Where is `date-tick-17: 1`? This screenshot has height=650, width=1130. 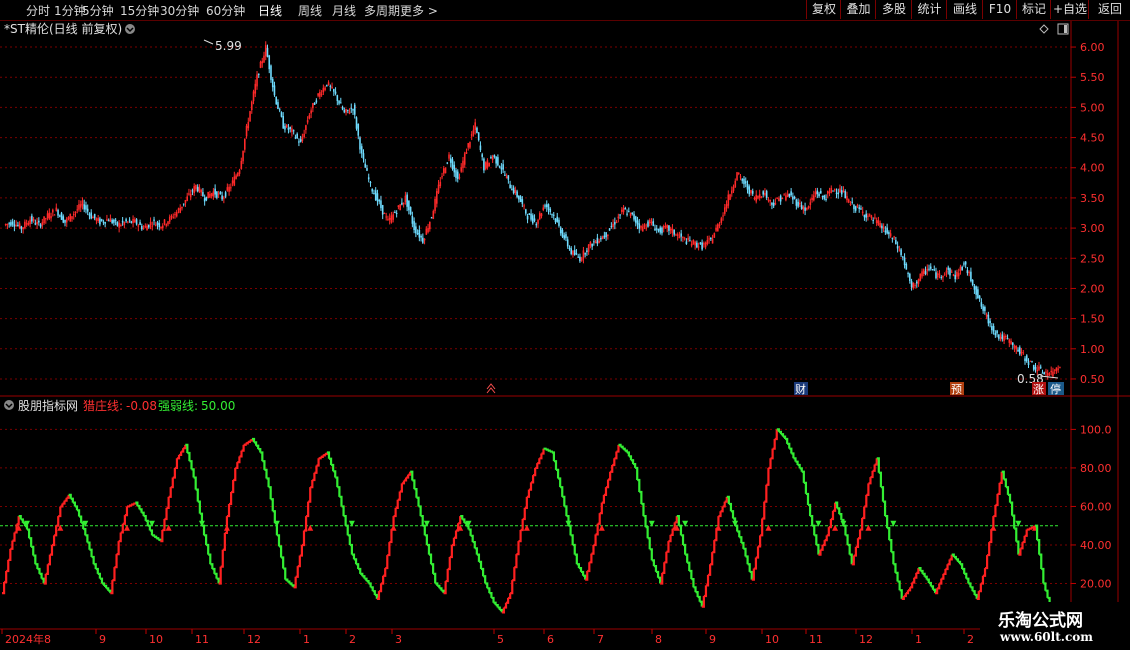 date-tick-17: 1 is located at coordinates (918, 639).